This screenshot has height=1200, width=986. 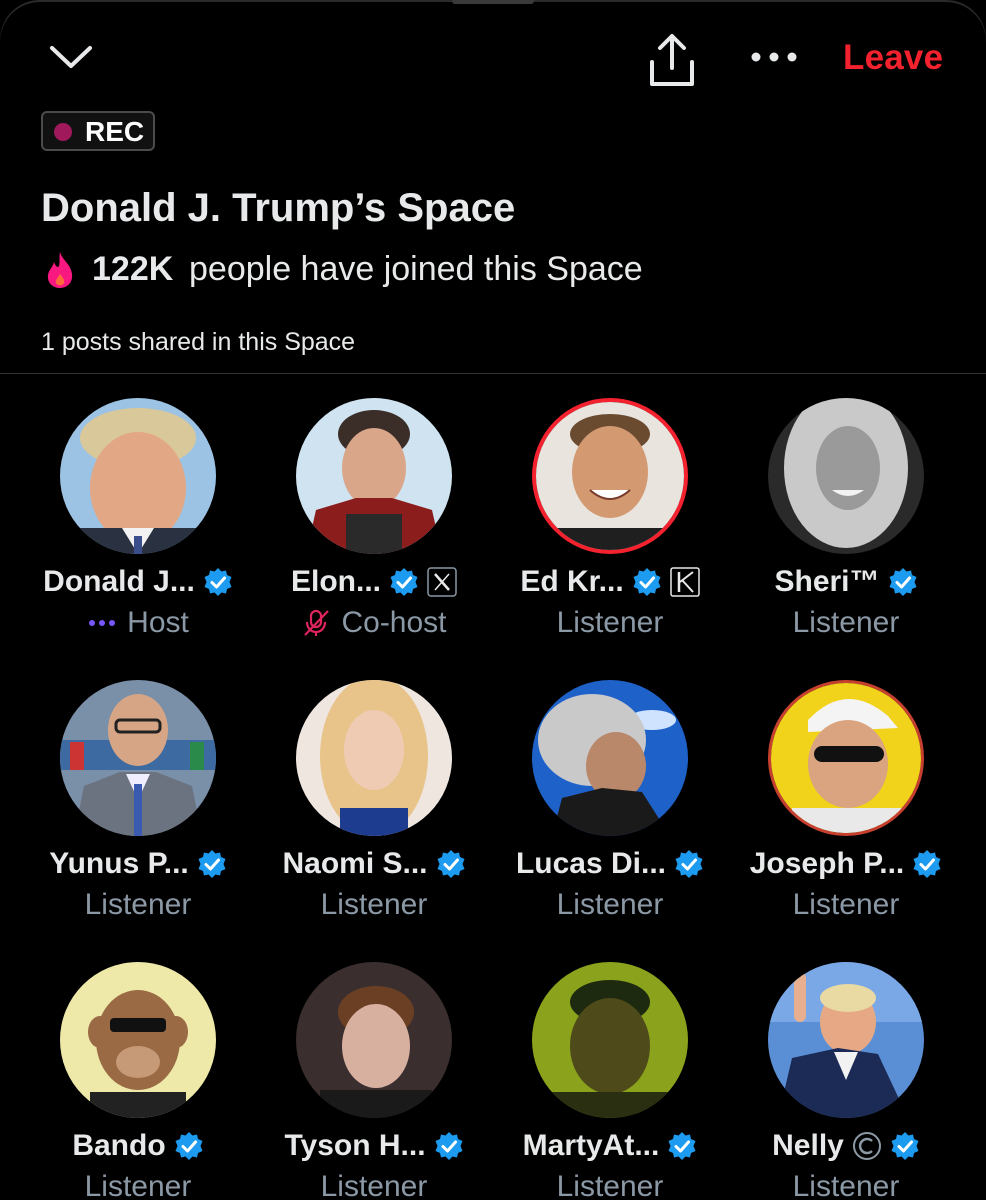 What do you see at coordinates (846, 1146) in the screenshot?
I see `name-row: Nelly` at bounding box center [846, 1146].